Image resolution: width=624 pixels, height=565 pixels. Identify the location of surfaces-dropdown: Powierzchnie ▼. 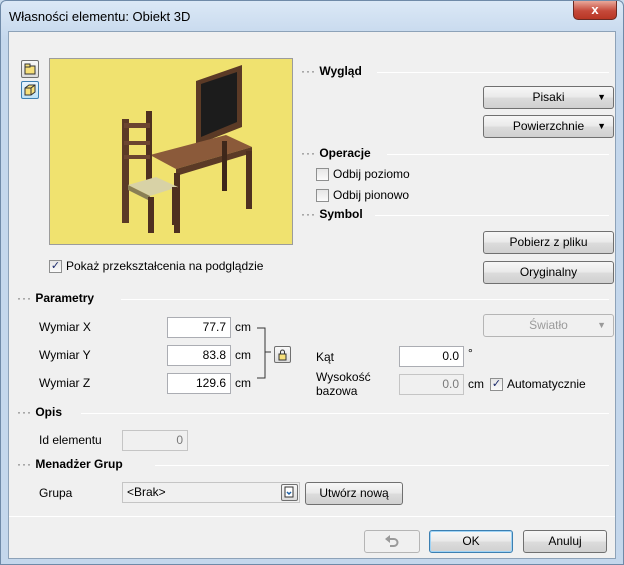
(548, 126).